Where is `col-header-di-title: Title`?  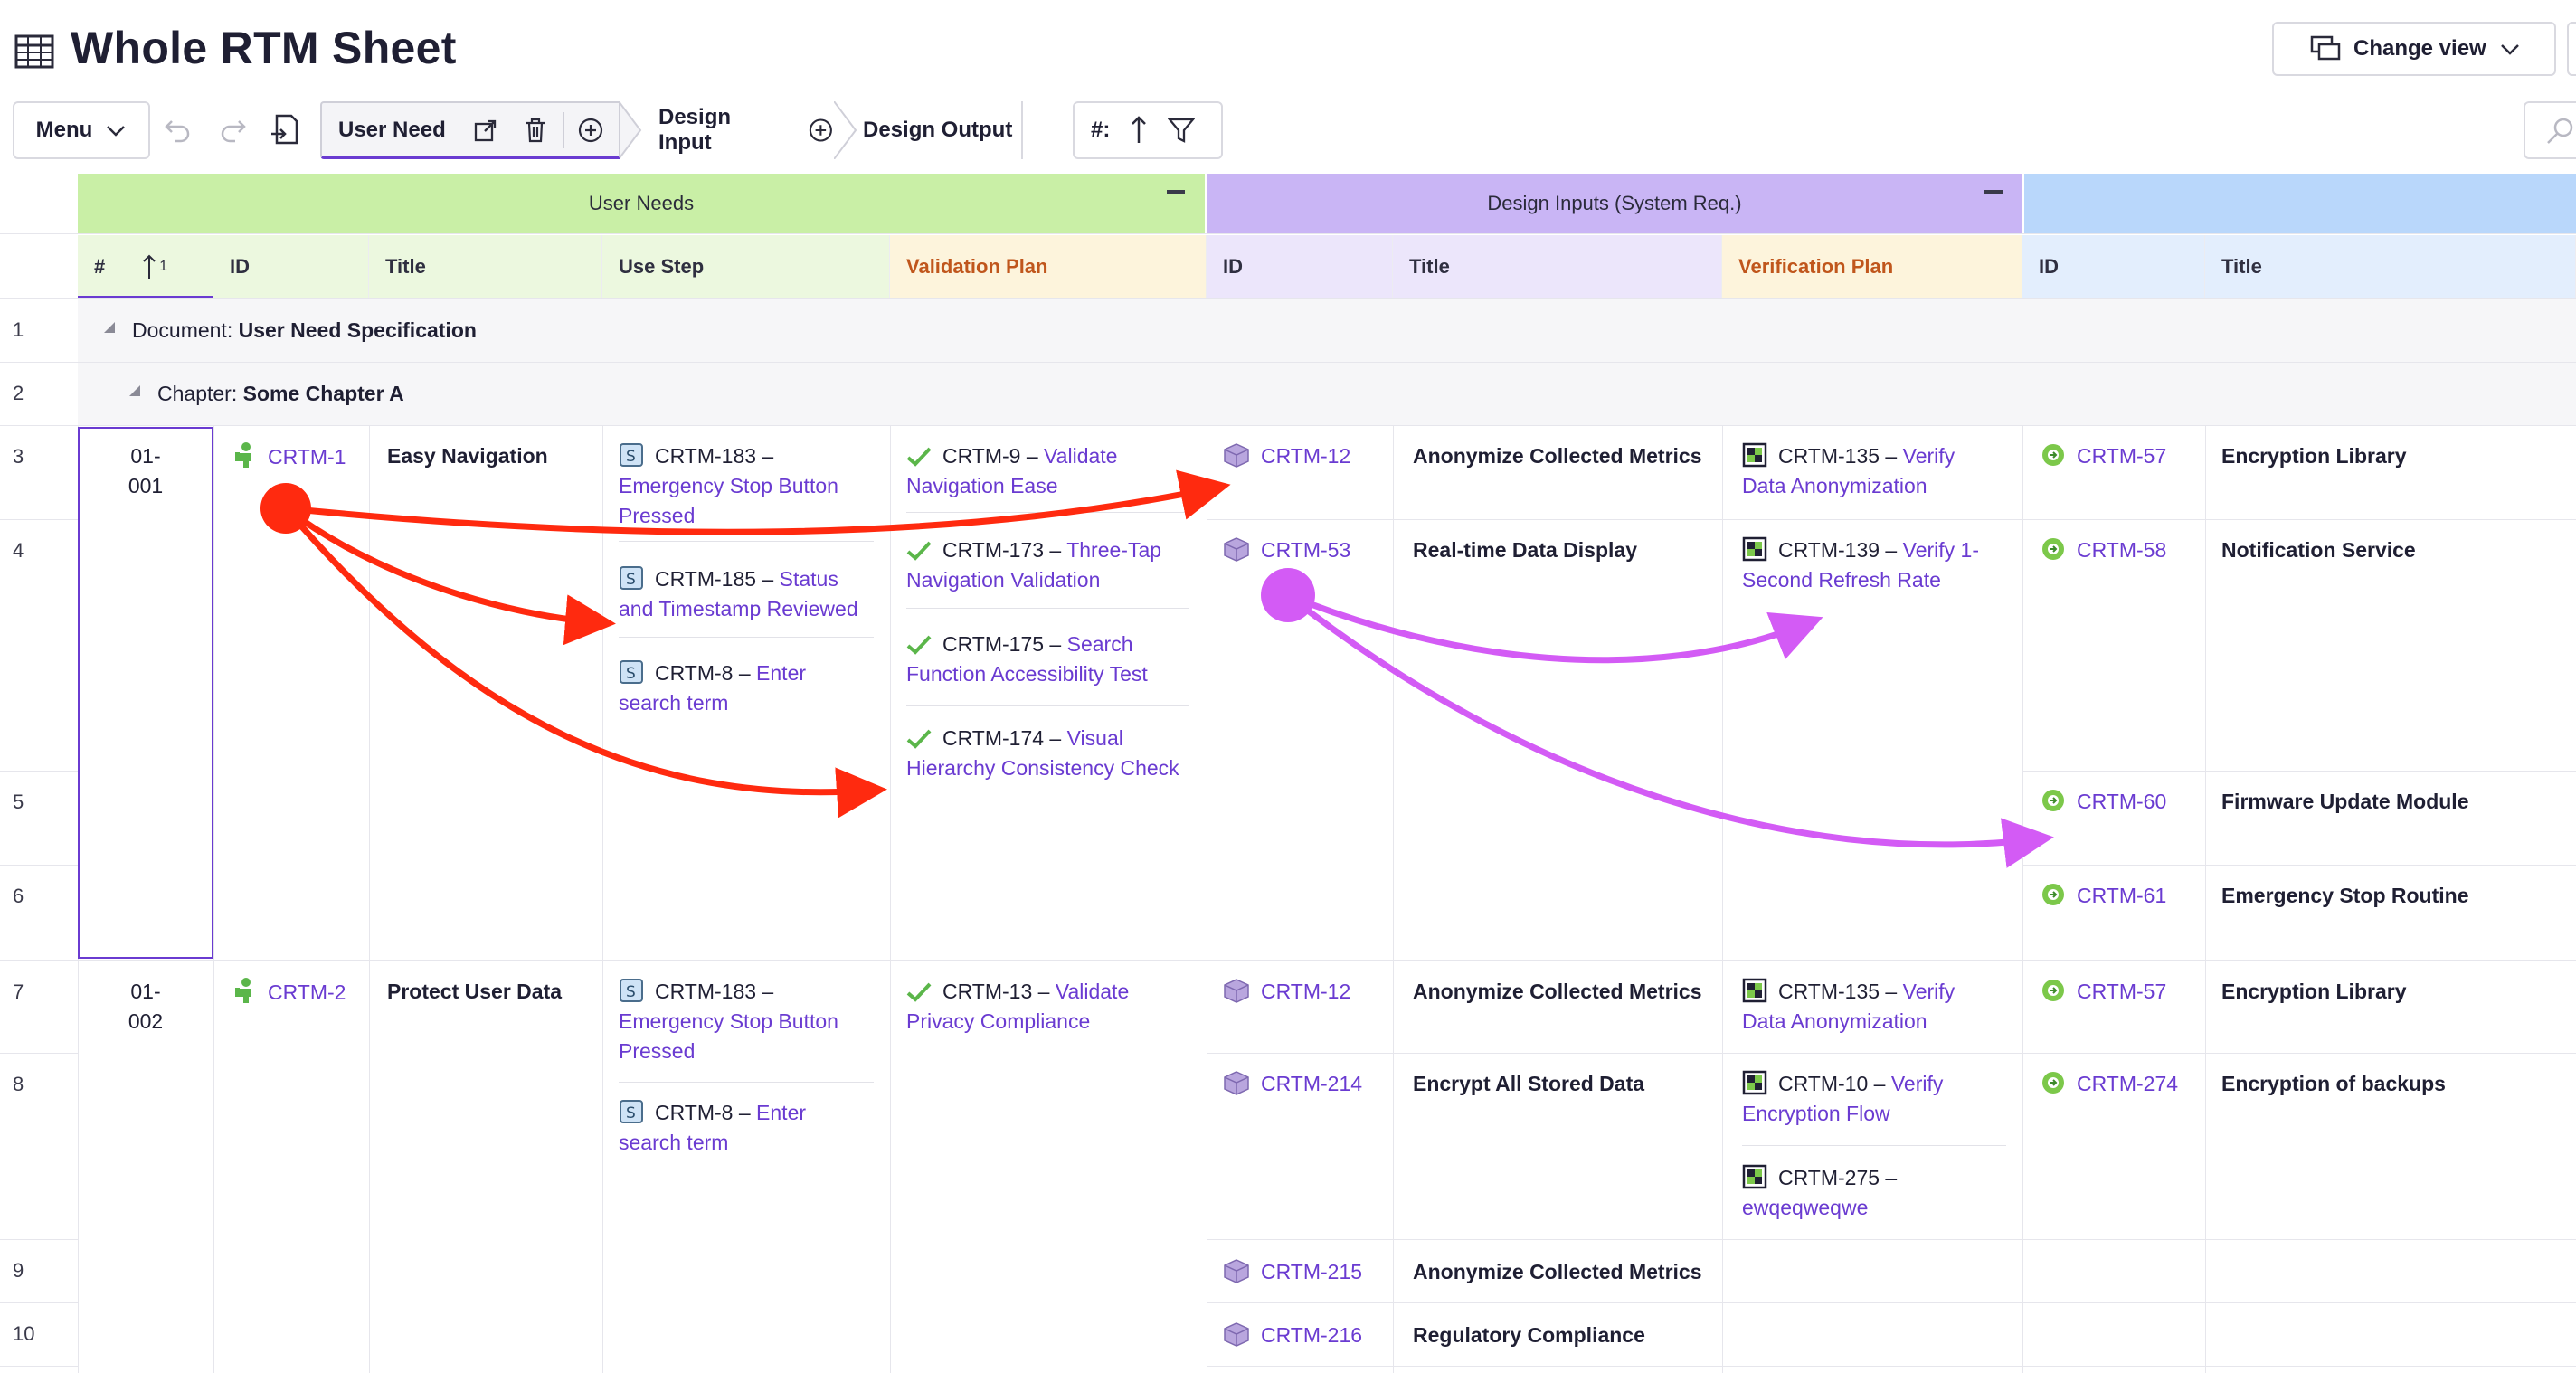 col-header-di-title: Title is located at coordinates (1557, 266).